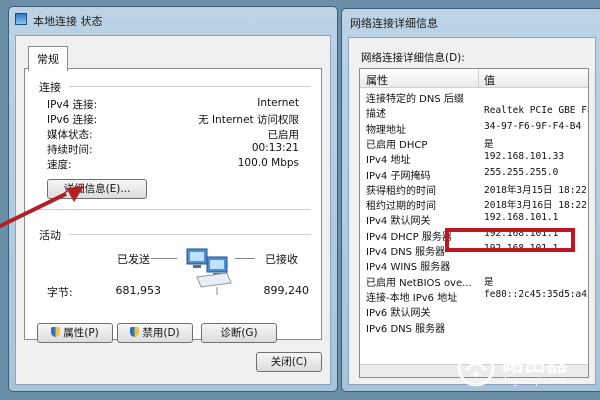  What do you see at coordinates (190, 86) in the screenshot?
I see `connection-divider` at bounding box center [190, 86].